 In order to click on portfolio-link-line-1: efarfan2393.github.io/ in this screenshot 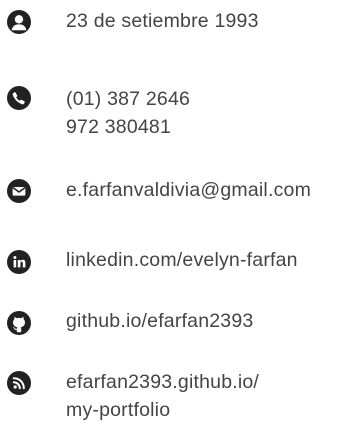, I will do `click(162, 382)`.